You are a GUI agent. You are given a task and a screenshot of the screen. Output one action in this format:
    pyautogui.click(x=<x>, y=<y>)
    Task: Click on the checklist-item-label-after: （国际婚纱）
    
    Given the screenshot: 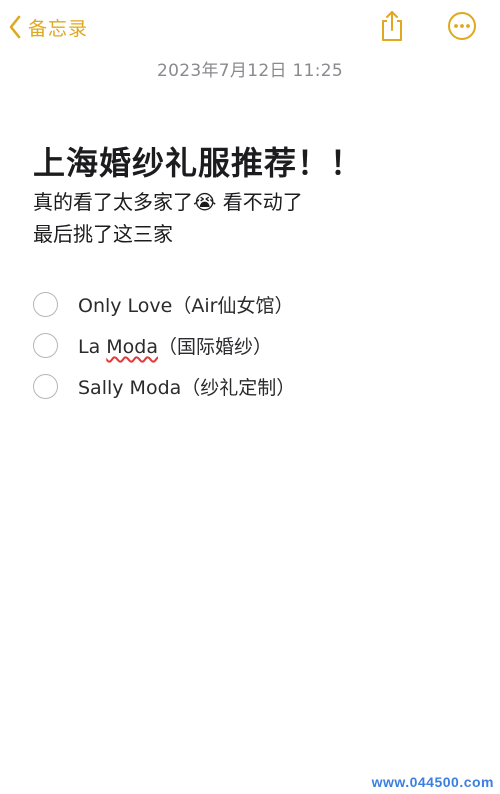 What is the action you would take?
    pyautogui.click(x=215, y=347)
    